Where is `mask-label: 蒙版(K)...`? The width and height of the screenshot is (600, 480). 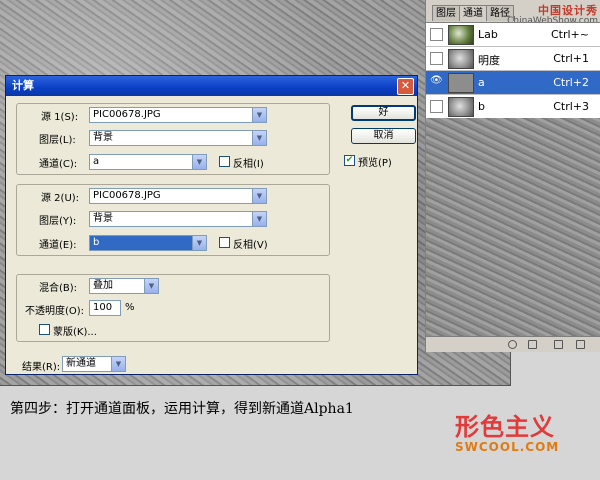
mask-label: 蒙版(K)... is located at coordinates (75, 332).